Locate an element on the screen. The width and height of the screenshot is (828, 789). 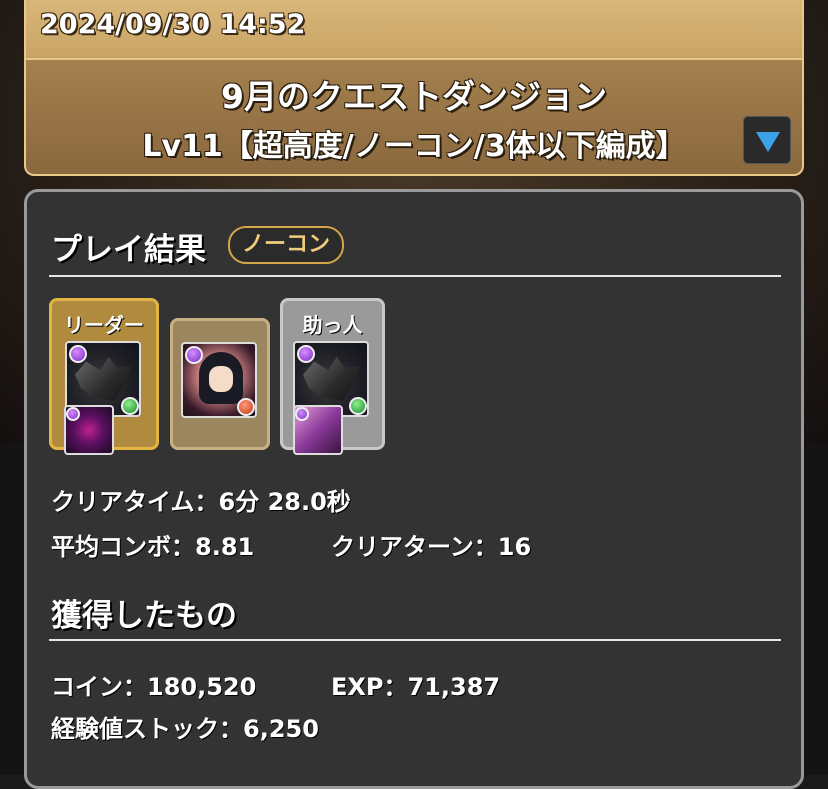
member-monster-portrait is located at coordinates (219, 380).